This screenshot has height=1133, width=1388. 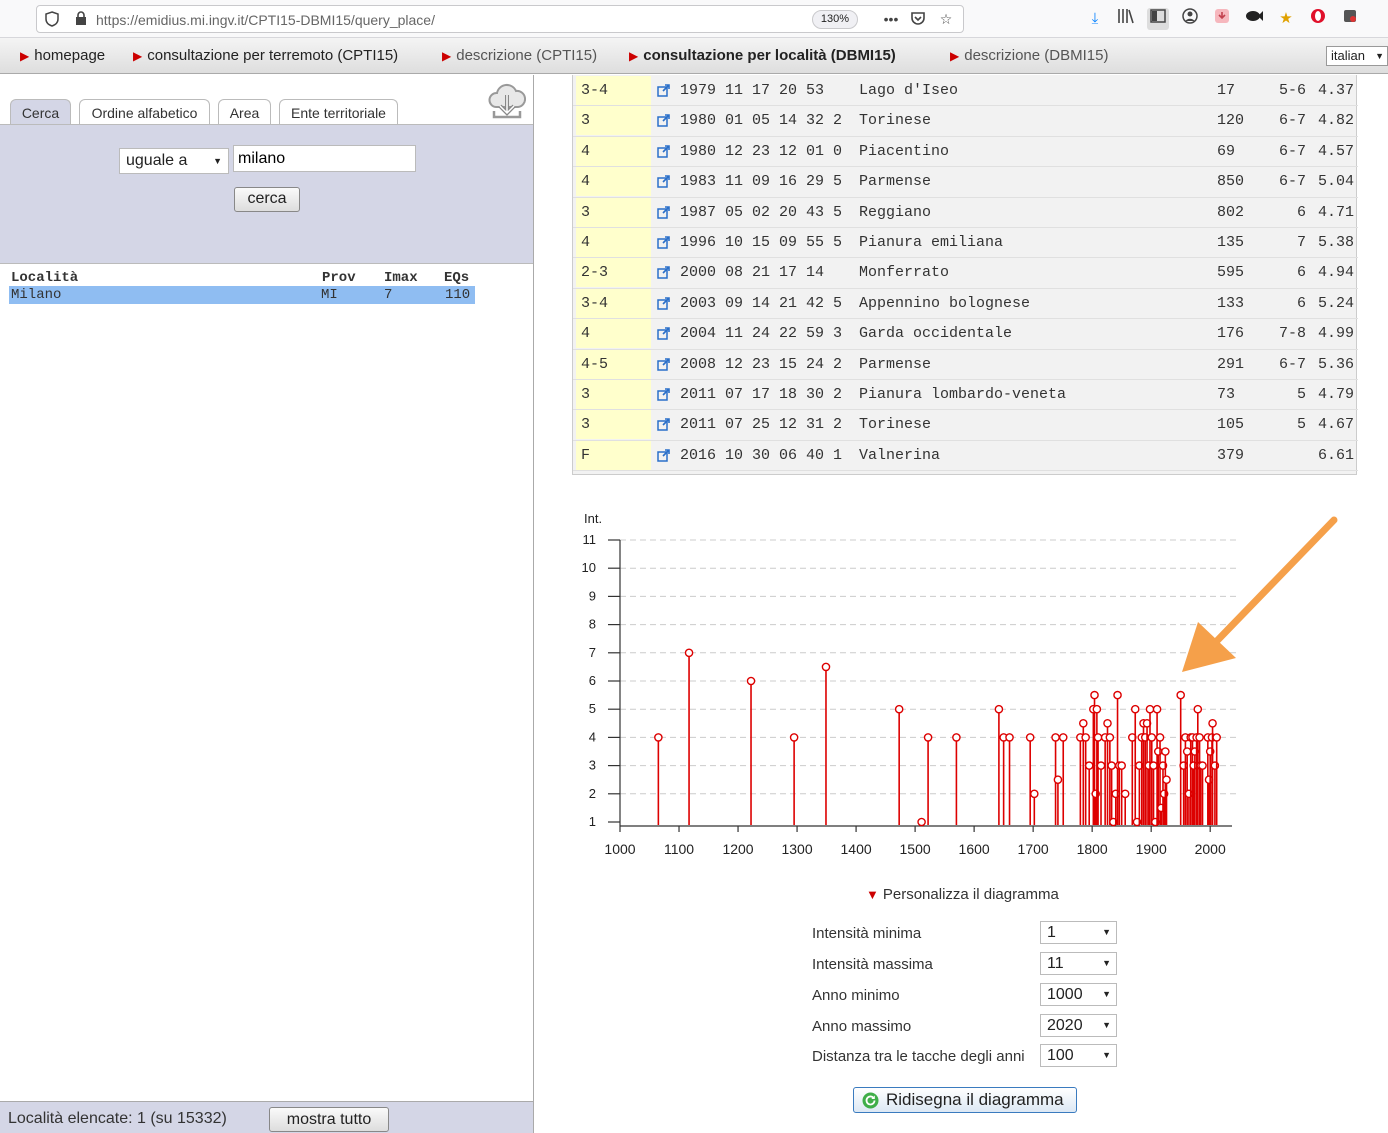 What do you see at coordinates (338, 112) in the screenshot?
I see `tab-territorial-entity: Ente territoriale` at bounding box center [338, 112].